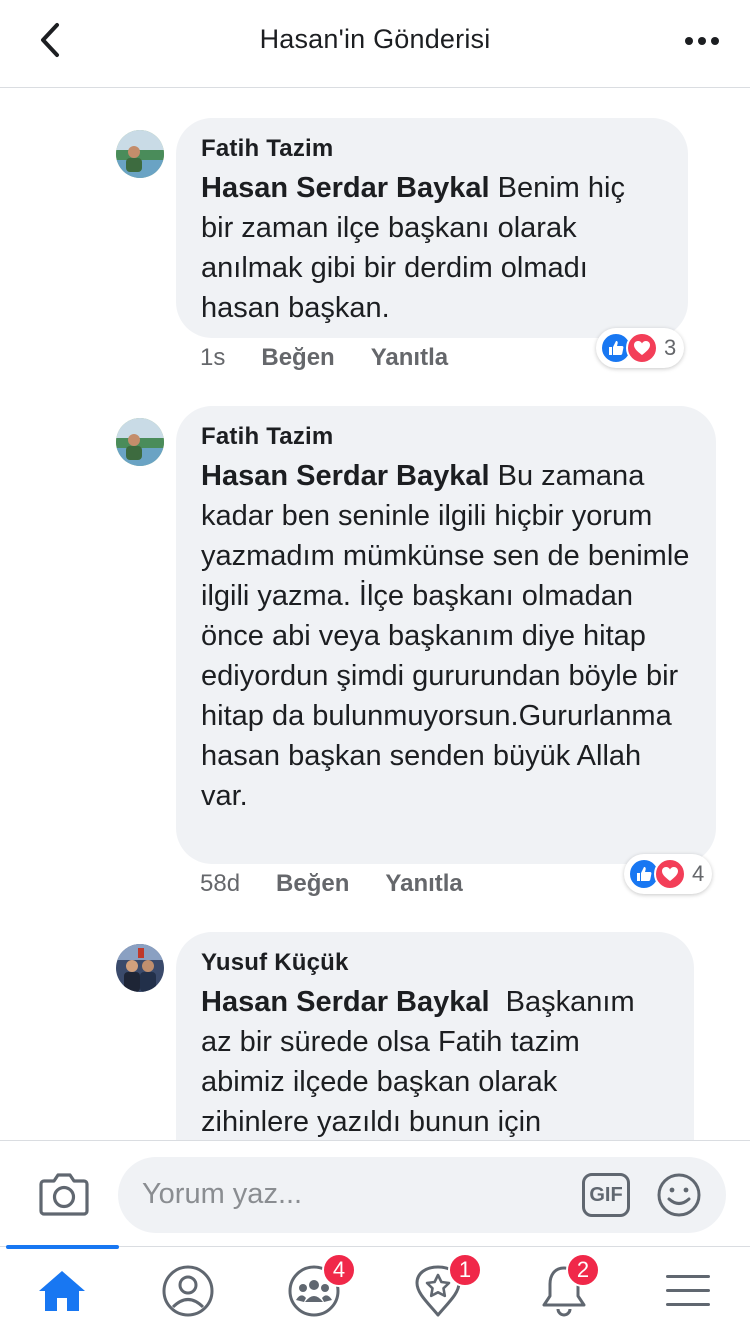  What do you see at coordinates (434, 963) in the screenshot?
I see `comment-author: Yusuf Küçük` at bounding box center [434, 963].